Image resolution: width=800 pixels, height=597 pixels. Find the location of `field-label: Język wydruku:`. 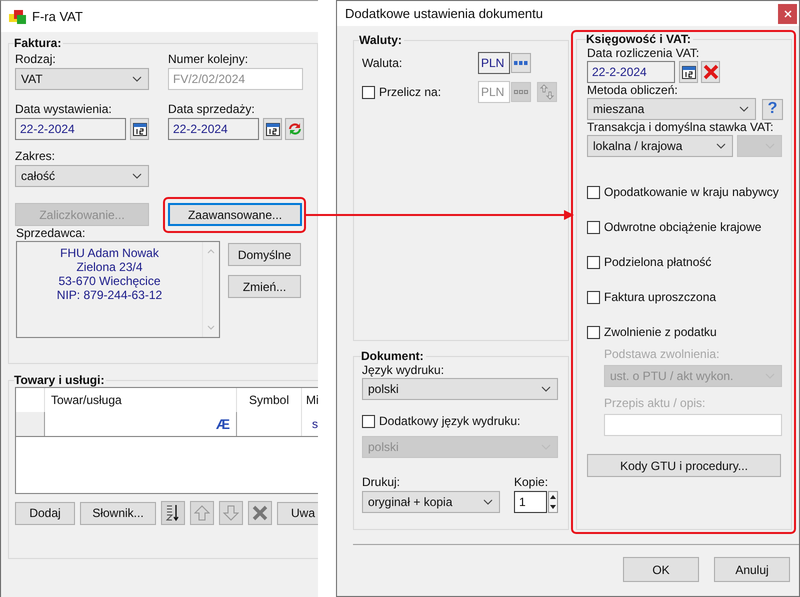

field-label: Język wydruku: is located at coordinates (403, 370).